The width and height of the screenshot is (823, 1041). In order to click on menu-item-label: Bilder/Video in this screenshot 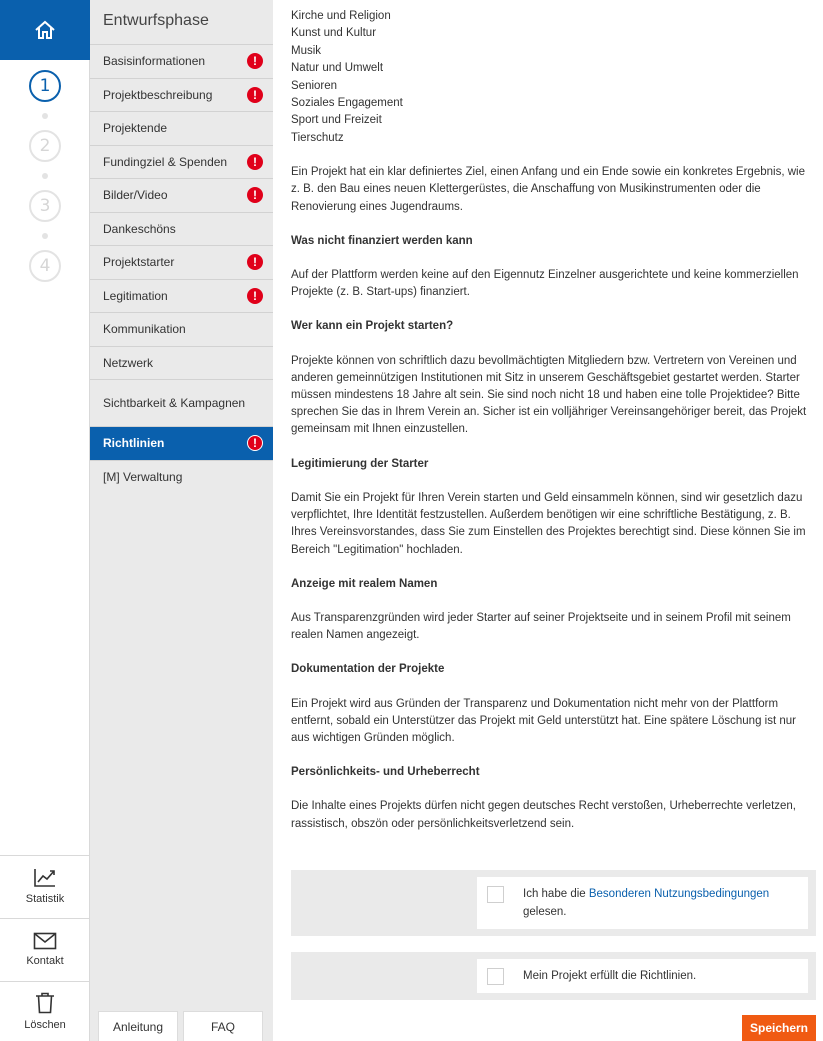, I will do `click(135, 195)`.